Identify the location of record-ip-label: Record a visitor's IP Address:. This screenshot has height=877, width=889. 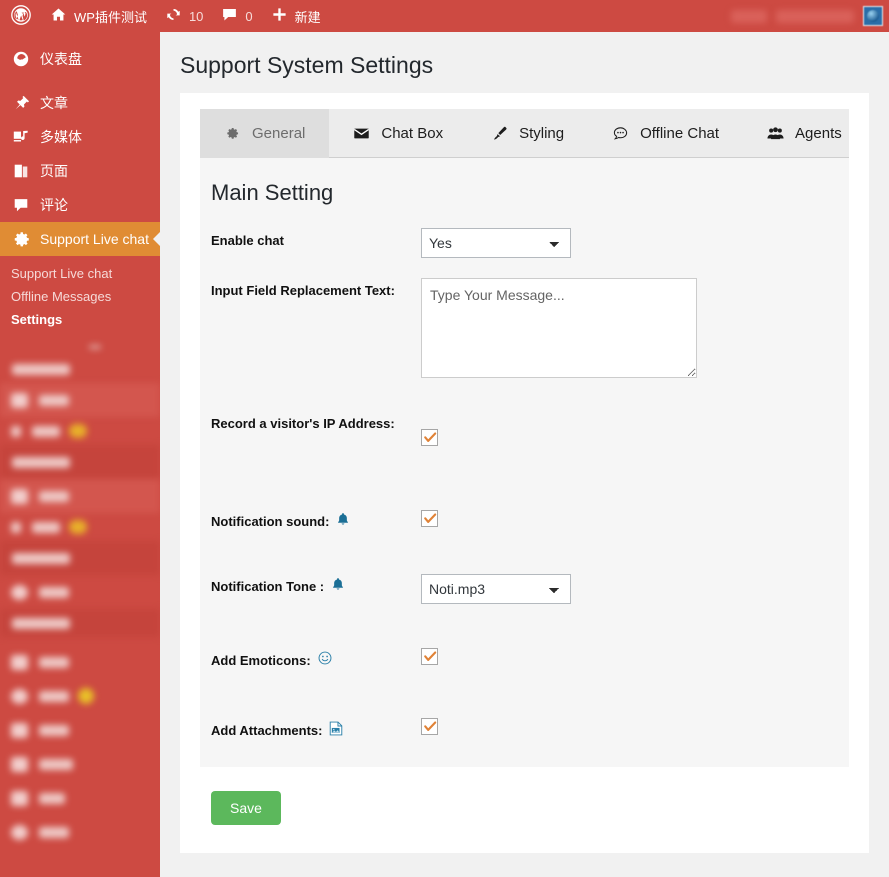
(303, 423).